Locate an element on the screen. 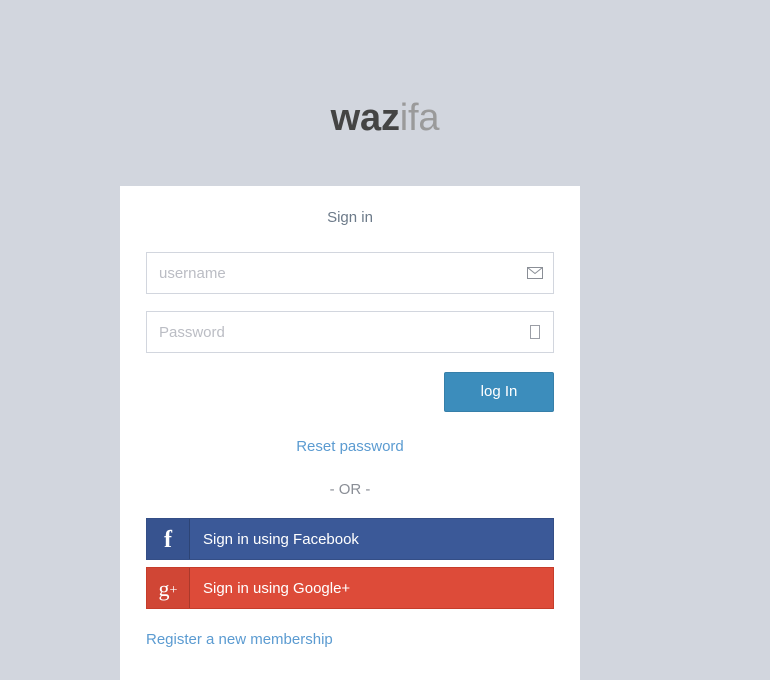  username-input is located at coordinates (350, 273).